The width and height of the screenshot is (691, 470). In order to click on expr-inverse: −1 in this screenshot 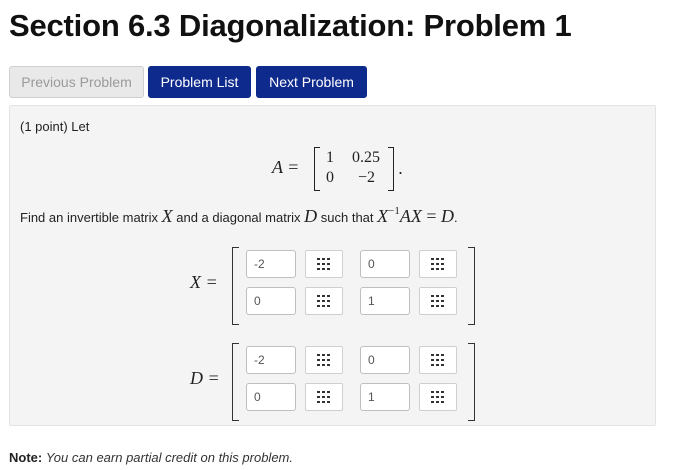, I will do `click(394, 211)`.